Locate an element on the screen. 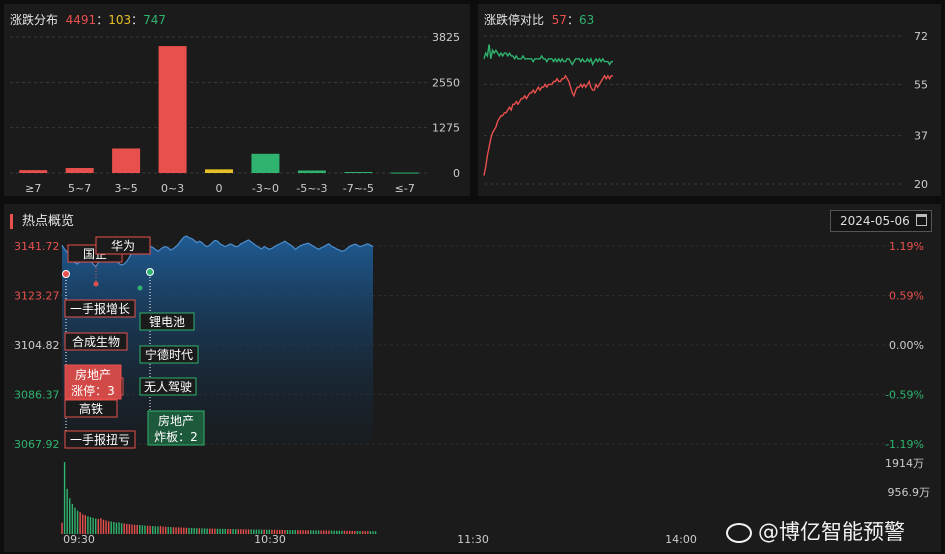  y-tick-label: 2550 is located at coordinates (446, 82).